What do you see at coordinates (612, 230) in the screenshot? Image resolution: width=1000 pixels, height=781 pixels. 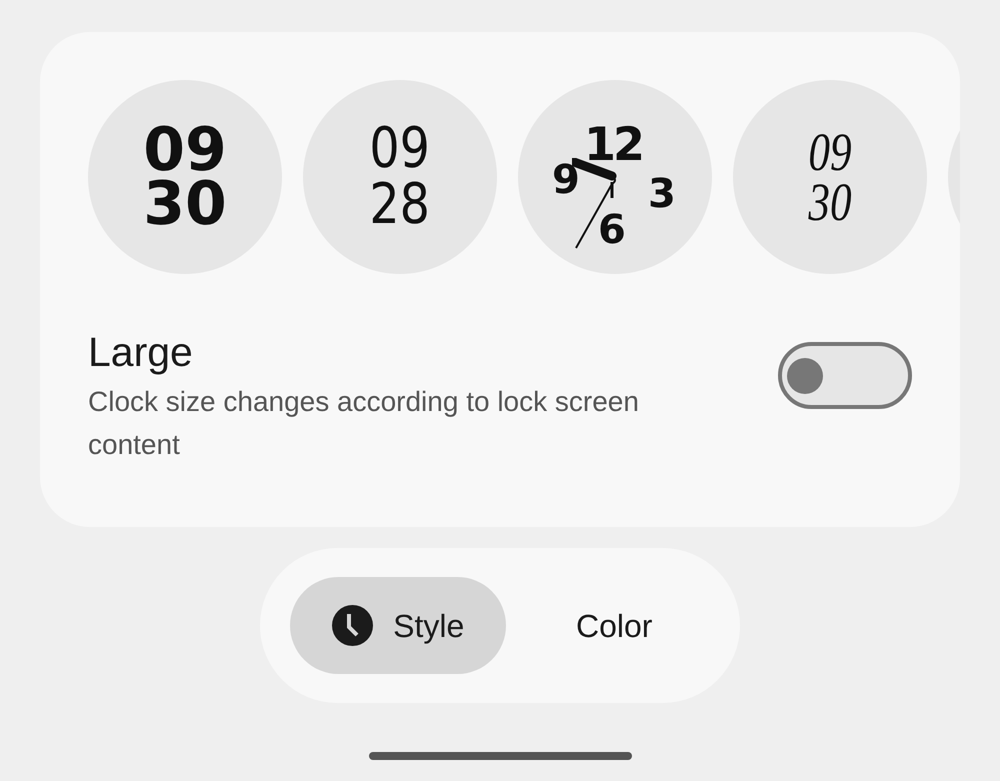 I see `clock-numeral: 6` at bounding box center [612, 230].